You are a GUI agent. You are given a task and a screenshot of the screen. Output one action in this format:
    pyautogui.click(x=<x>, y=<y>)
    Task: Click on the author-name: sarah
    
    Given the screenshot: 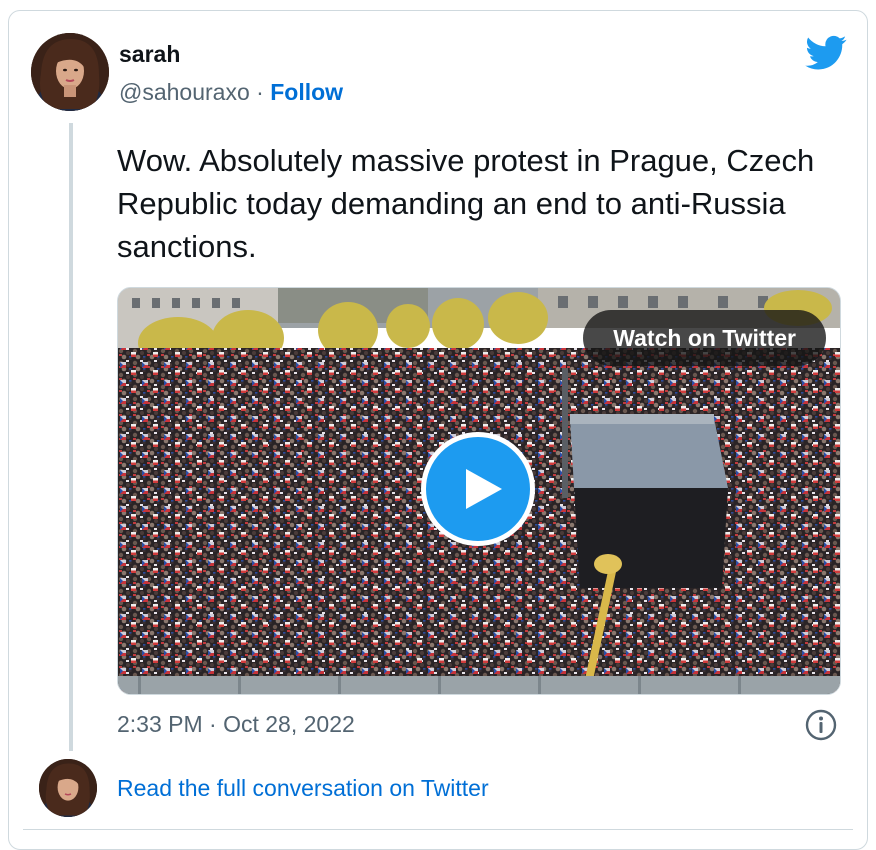 What is the action you would take?
    pyautogui.click(x=149, y=54)
    